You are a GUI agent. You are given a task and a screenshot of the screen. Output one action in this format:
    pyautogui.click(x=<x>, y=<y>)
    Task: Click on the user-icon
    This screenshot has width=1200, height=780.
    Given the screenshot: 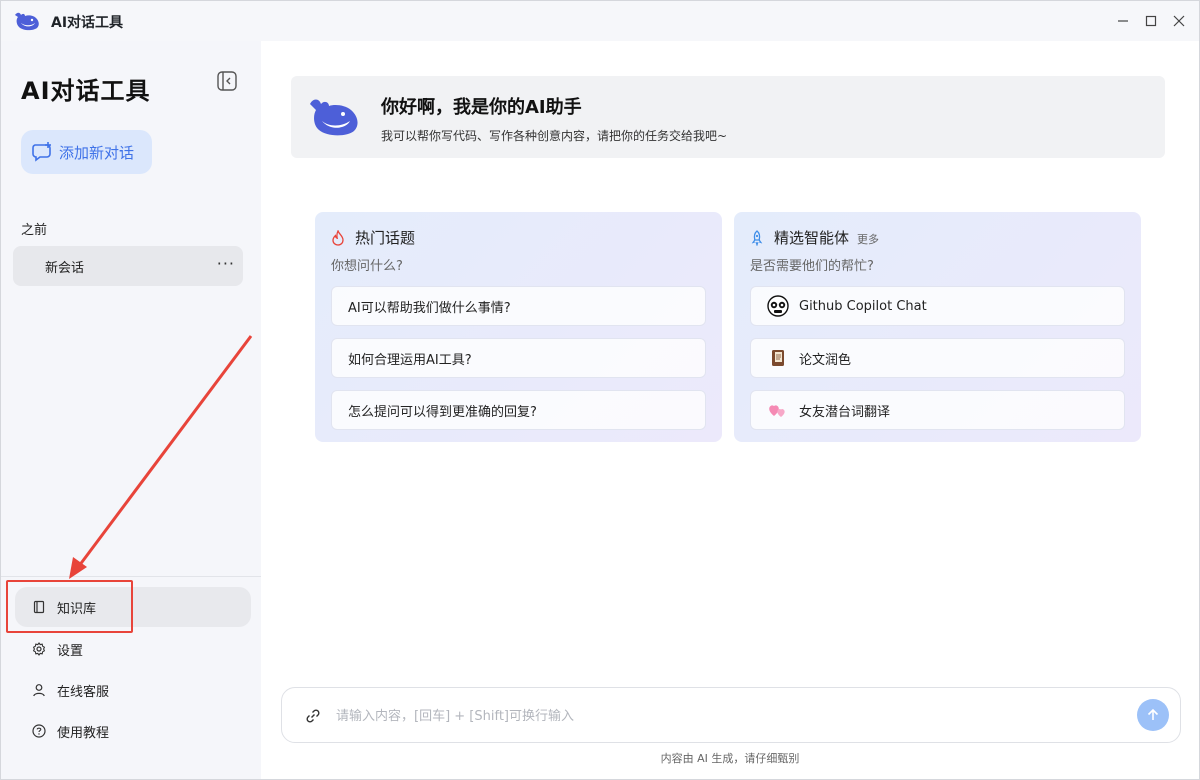 What is the action you would take?
    pyautogui.click(x=39, y=690)
    